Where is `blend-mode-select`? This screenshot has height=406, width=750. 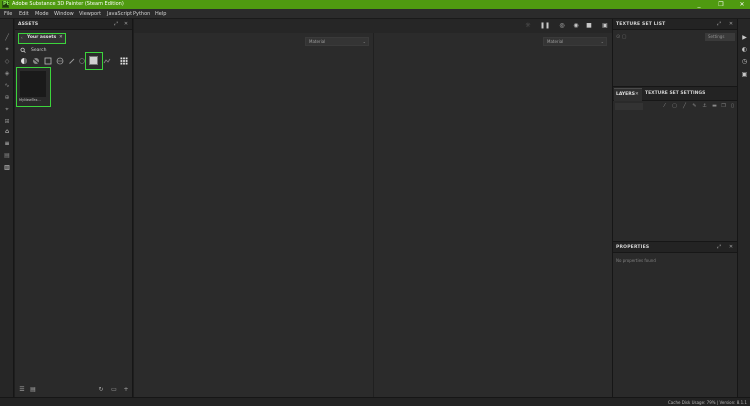 blend-mode-select is located at coordinates (629, 106).